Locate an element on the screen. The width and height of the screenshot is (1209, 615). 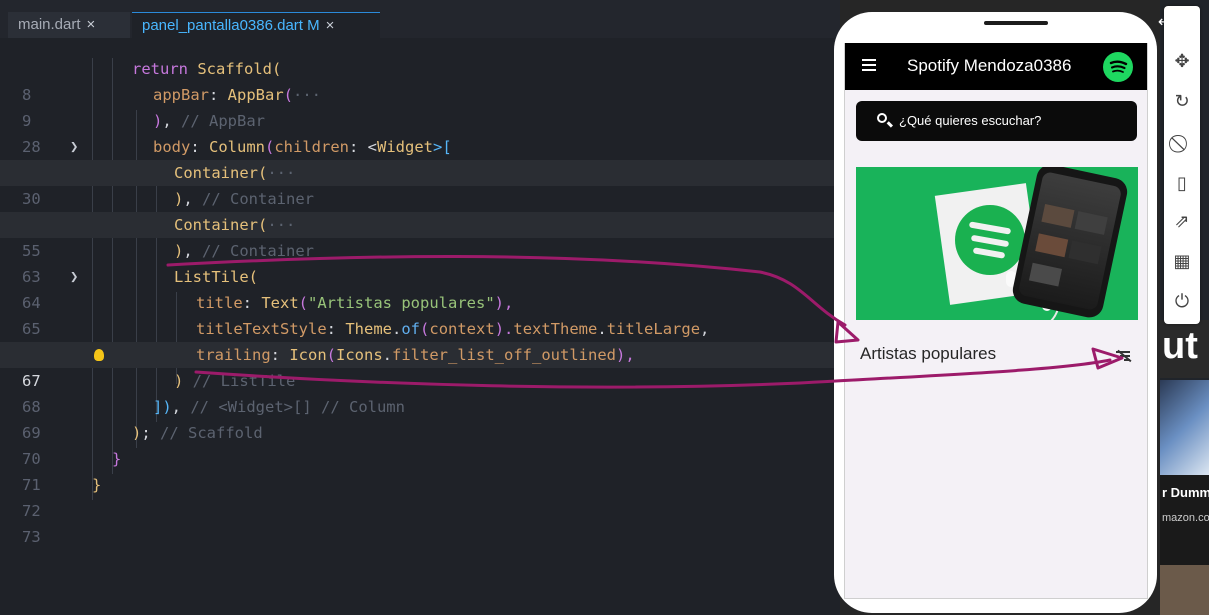
editor-tab-bar: main.dart × panel_pantalla0386.dart M × is located at coordinates (420, 19).